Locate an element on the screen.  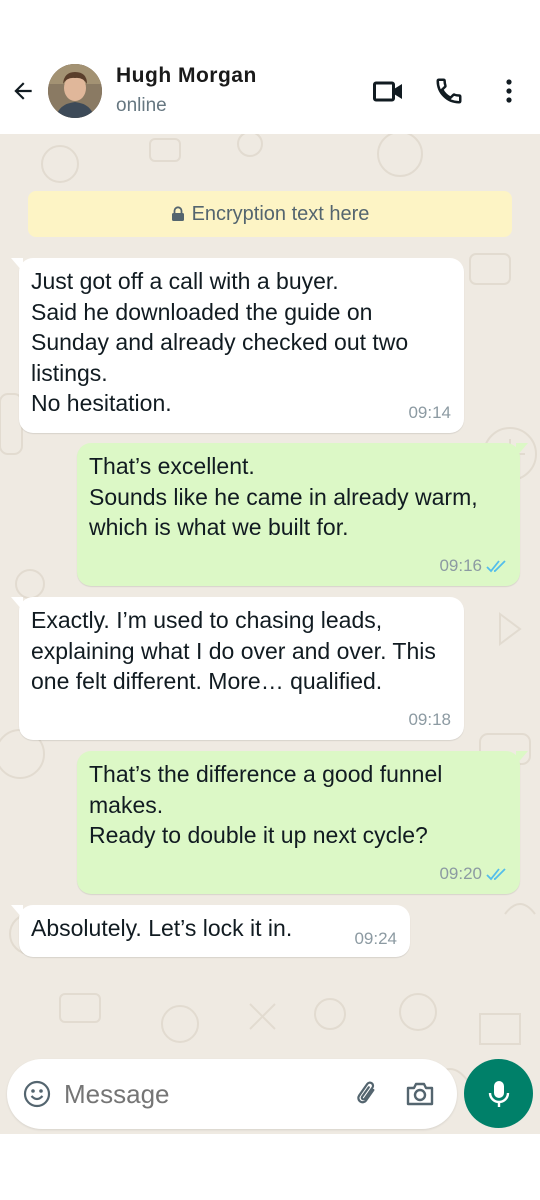
contact-status: online is located at coordinates (141, 105).